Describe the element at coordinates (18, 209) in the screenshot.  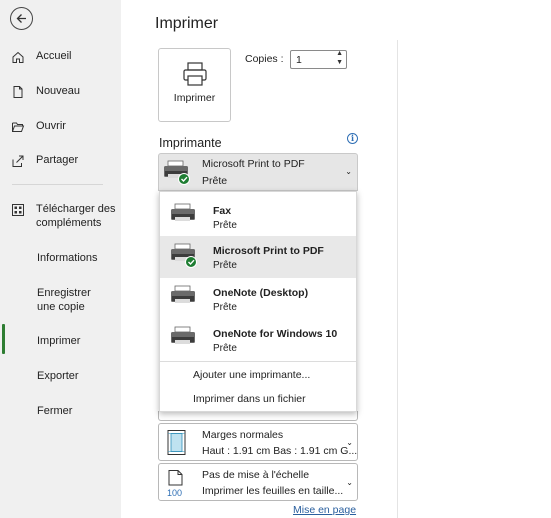
I see `addins-icon` at that location.